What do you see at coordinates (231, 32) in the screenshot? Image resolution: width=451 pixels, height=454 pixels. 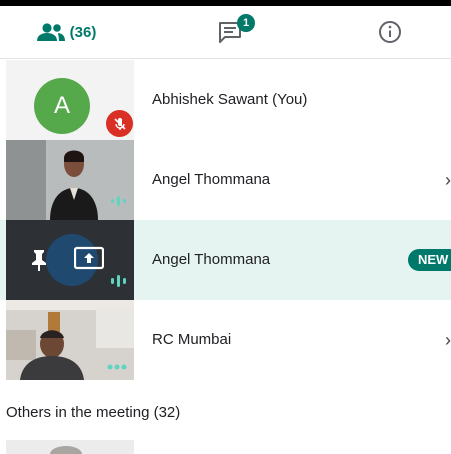 I see `tab-chat` at bounding box center [231, 32].